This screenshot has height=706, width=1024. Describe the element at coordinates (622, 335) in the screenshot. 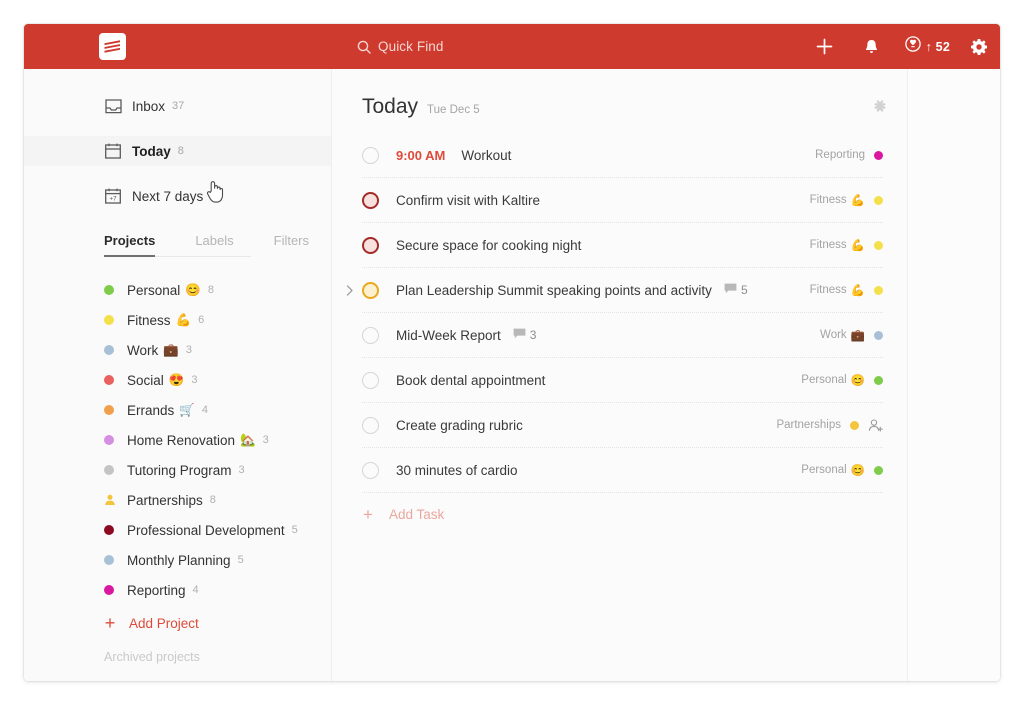

I see `task-row: Mid-Week Report 3 Work 💼` at that location.